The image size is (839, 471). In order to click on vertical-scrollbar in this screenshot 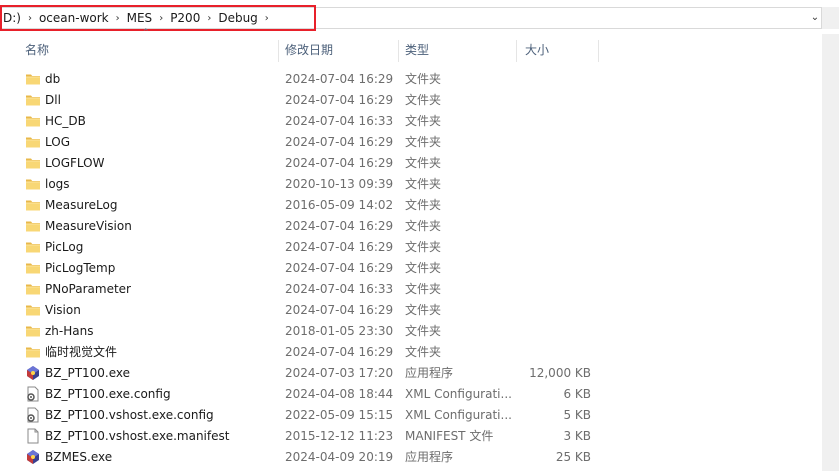, I will do `click(830, 252)`.